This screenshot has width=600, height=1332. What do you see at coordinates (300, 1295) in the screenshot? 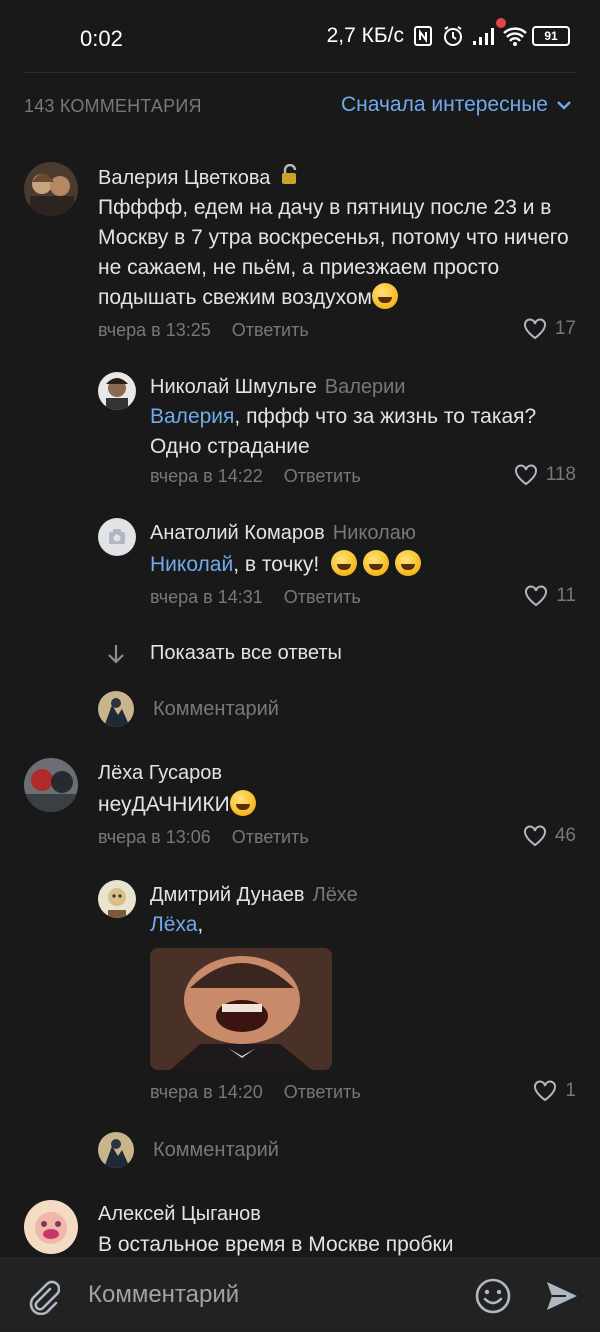
I see `bottom-comment-bar: Комментарий` at bounding box center [300, 1295].